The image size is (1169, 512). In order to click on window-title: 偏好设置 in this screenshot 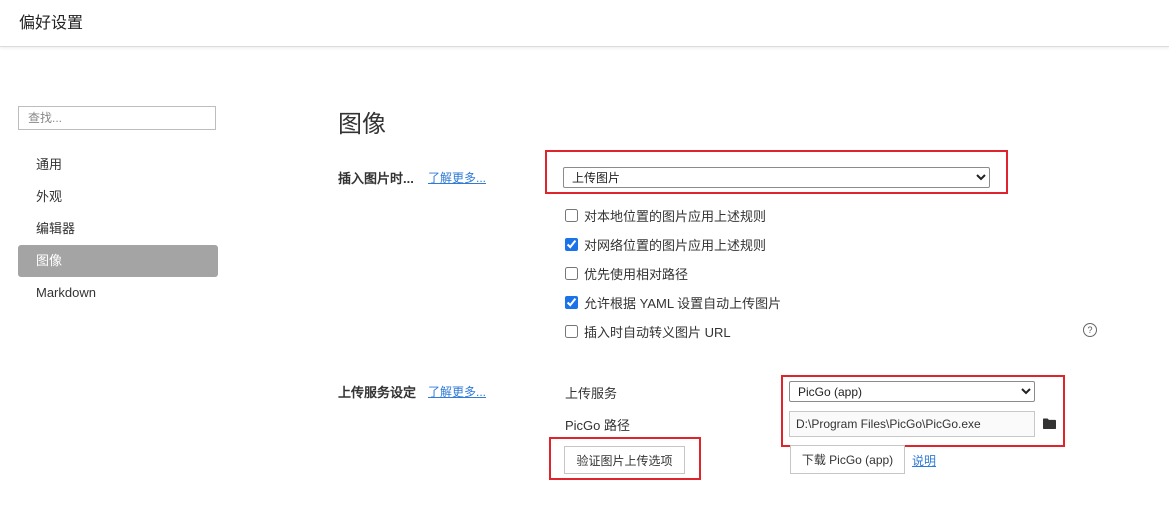, I will do `click(51, 23)`.